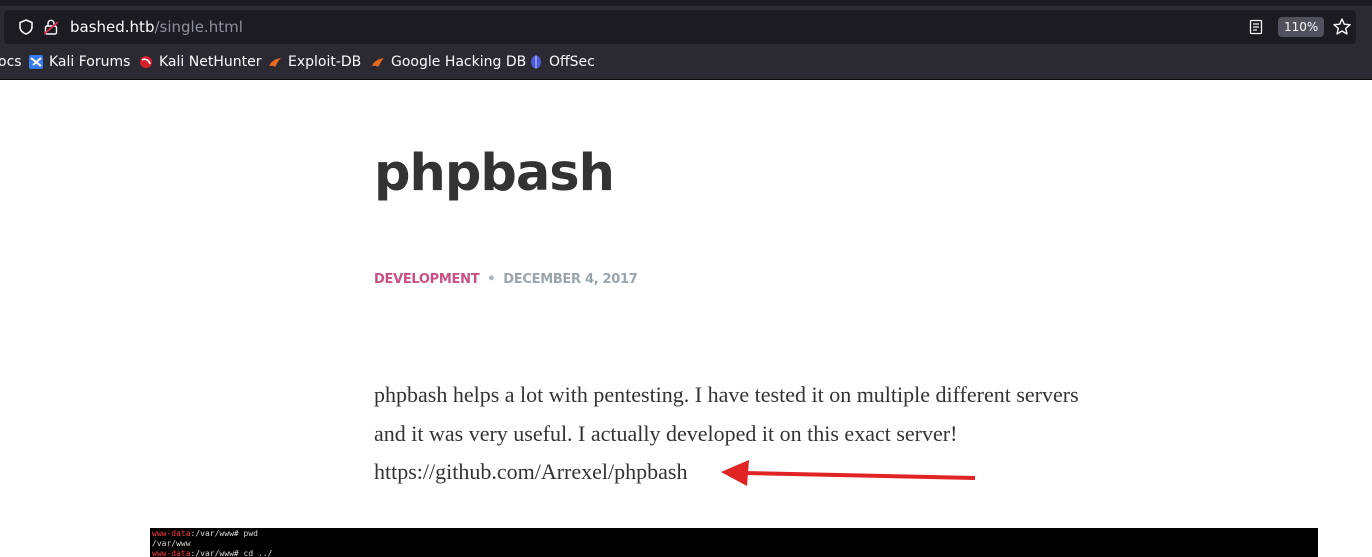  I want to click on bookmark-kali-forums: Kali Forums, so click(79, 62).